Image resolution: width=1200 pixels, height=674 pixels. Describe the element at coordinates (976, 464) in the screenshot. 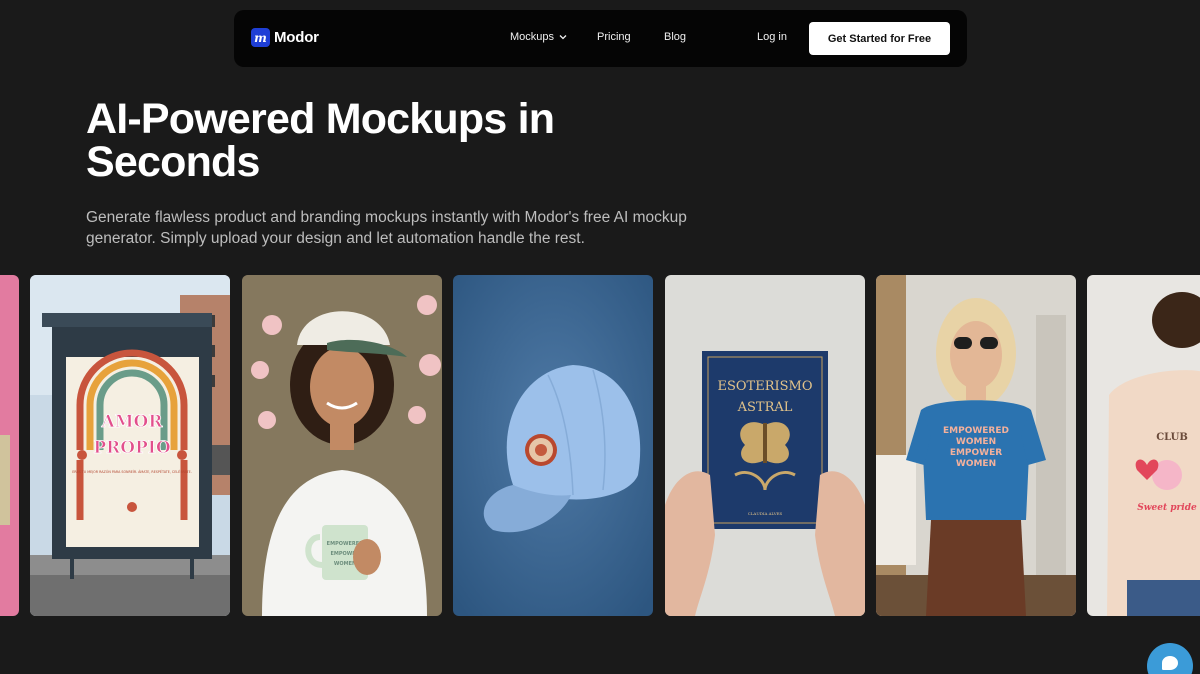

I see `tee-text-4: WOMEN` at that location.